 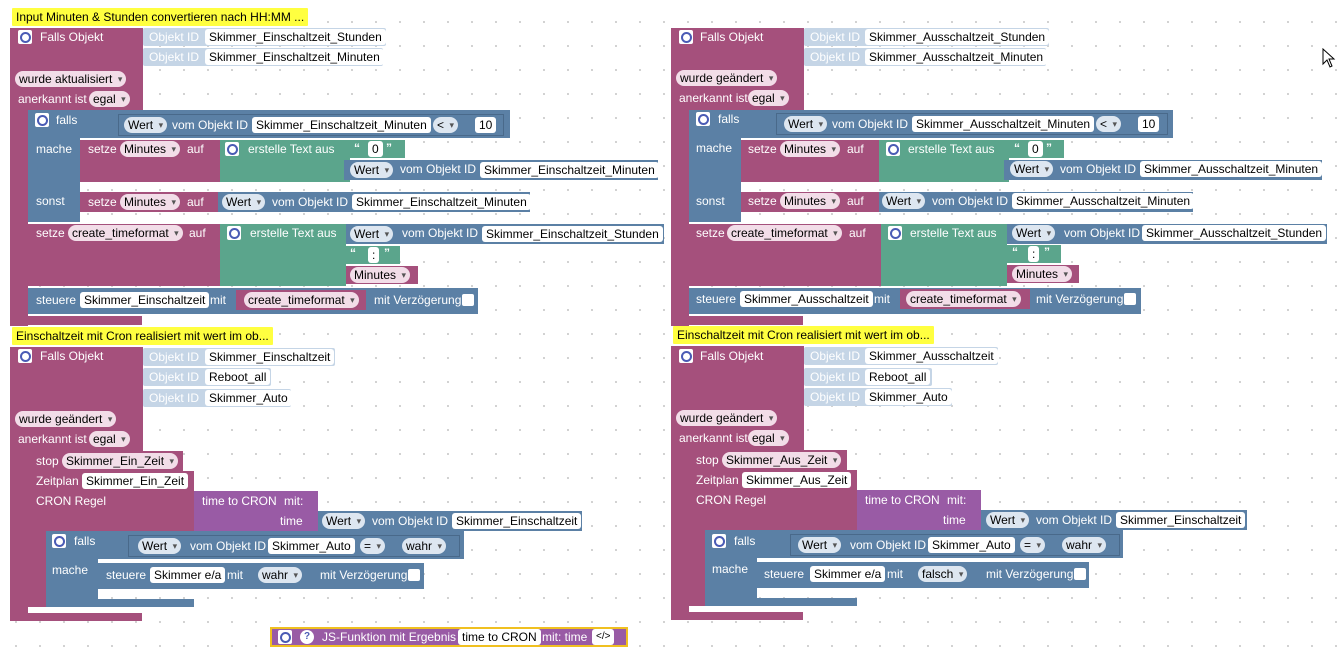 What do you see at coordinates (603, 637) in the screenshot?
I see `code-editor-button: </>` at bounding box center [603, 637].